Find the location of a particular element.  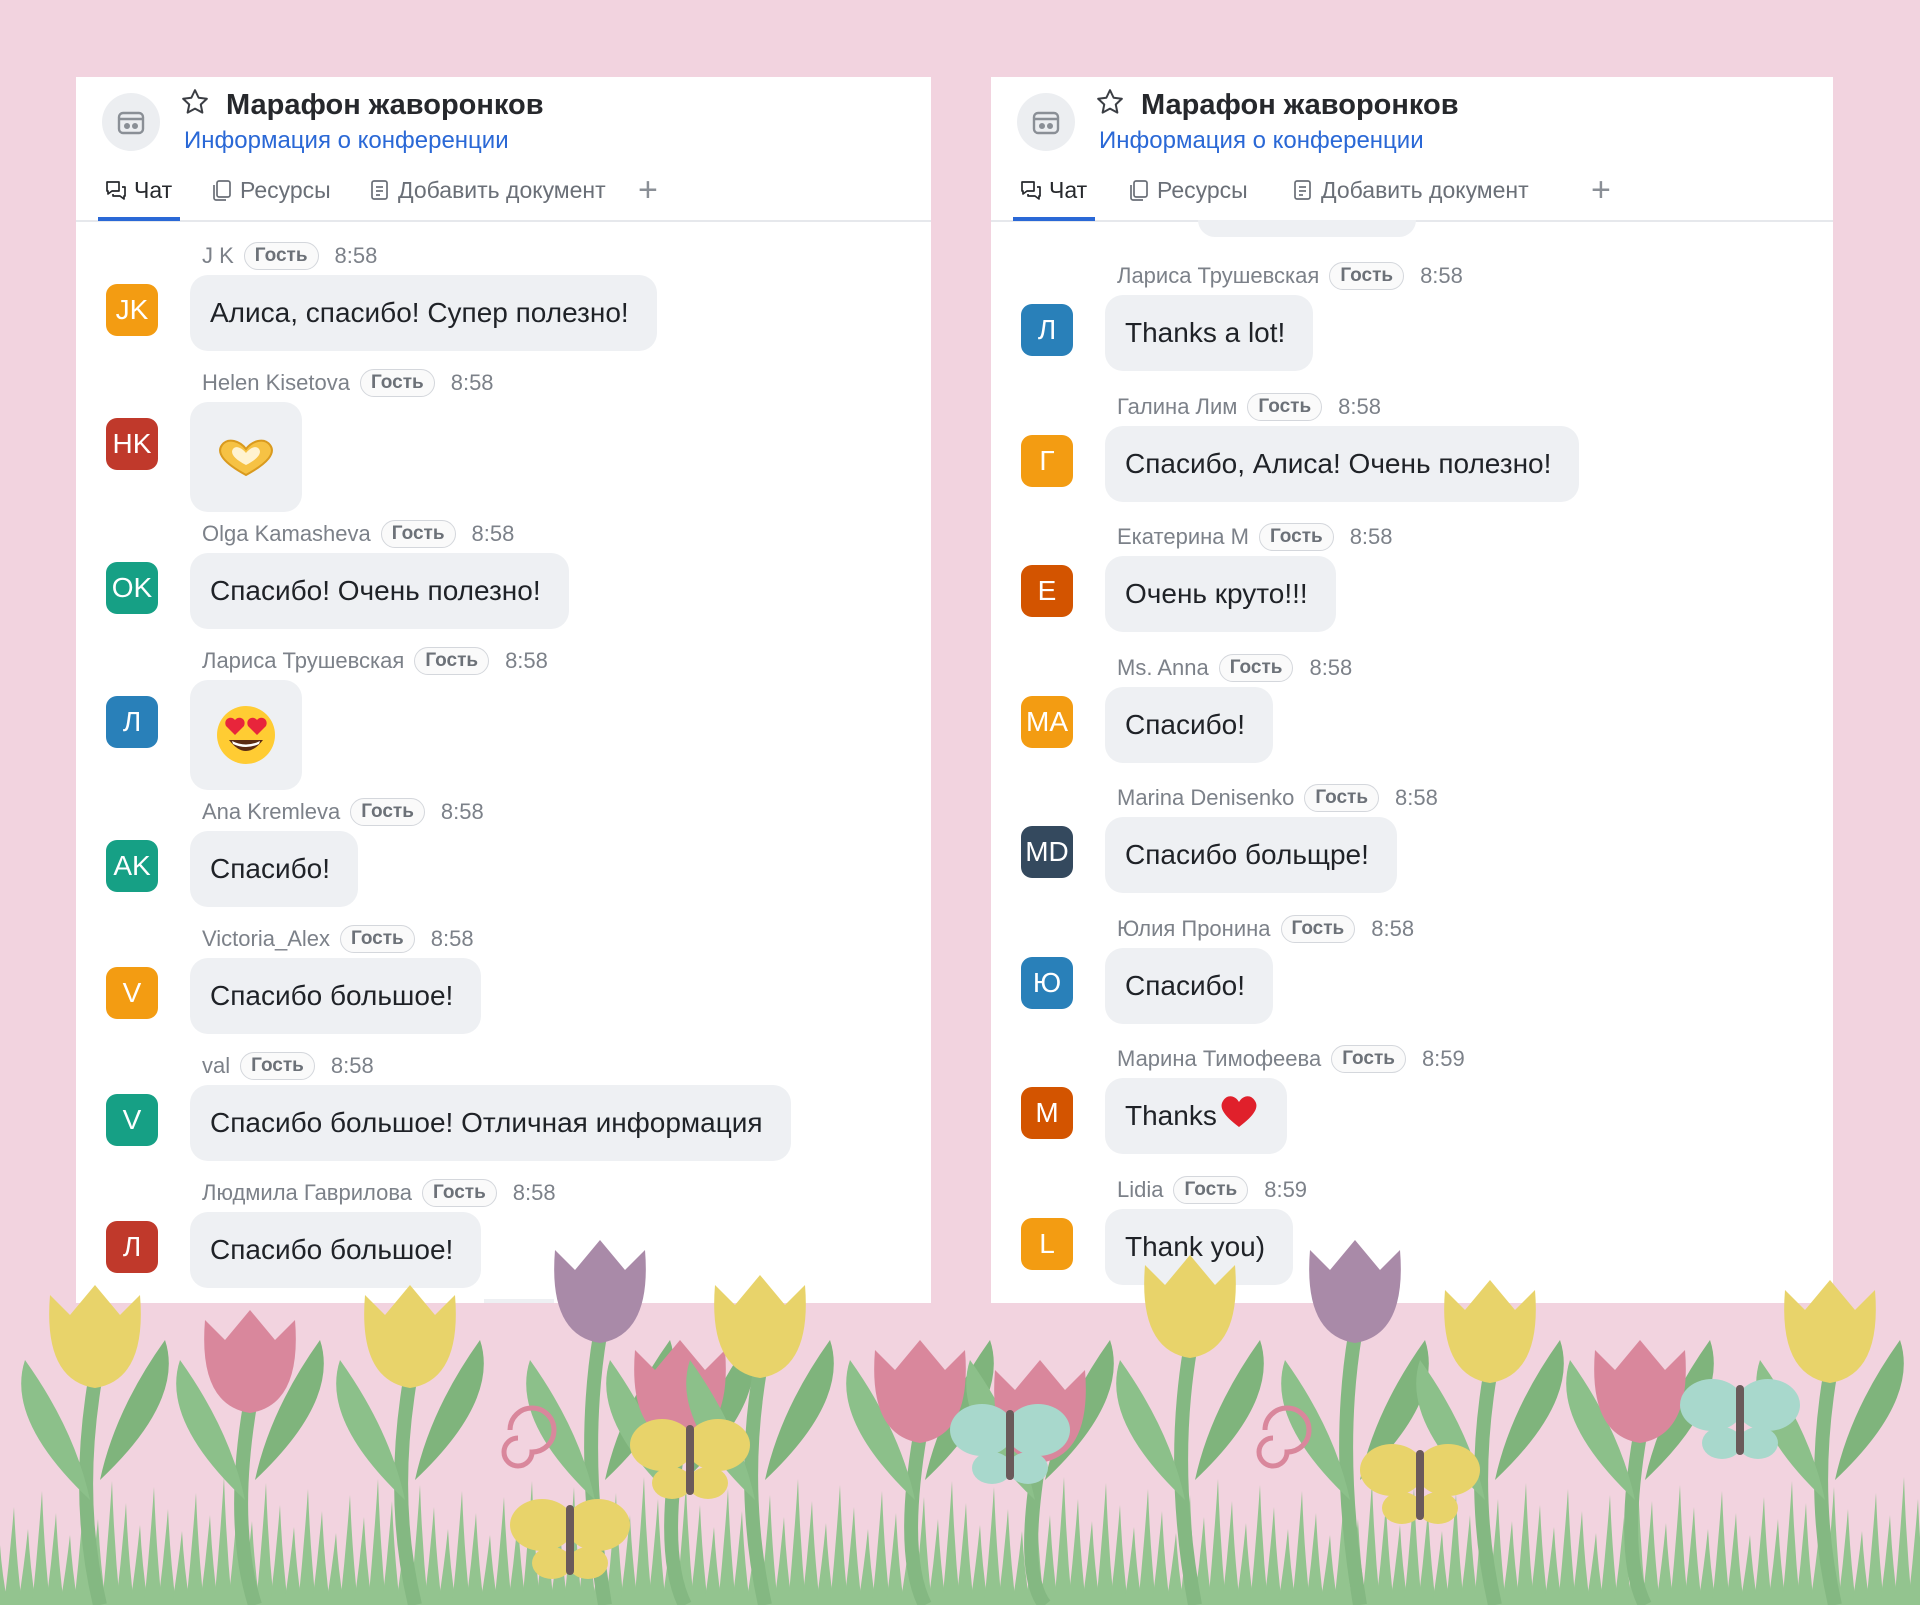

message-meta: Марина Тимофеева Гость 8:59 is located at coordinates (1291, 1059).